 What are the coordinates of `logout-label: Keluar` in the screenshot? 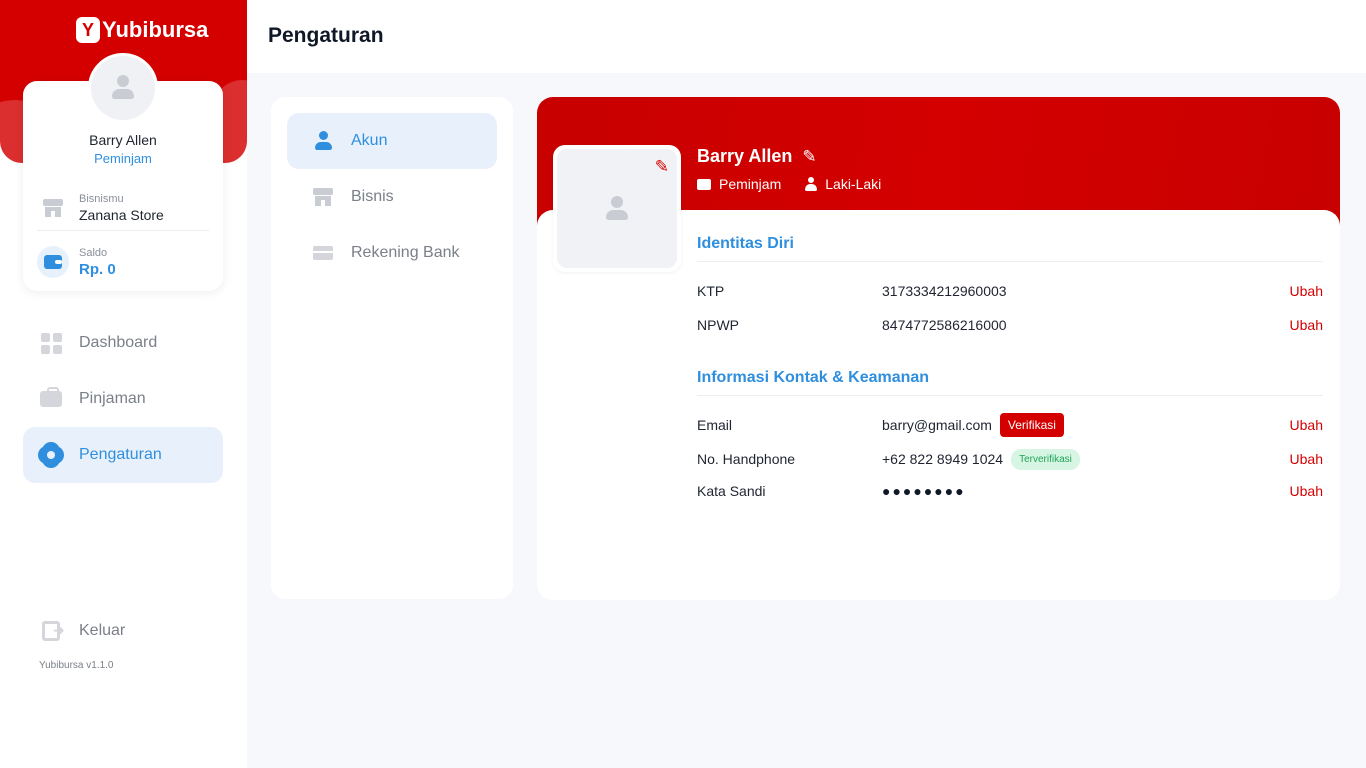 It's located at (102, 630).